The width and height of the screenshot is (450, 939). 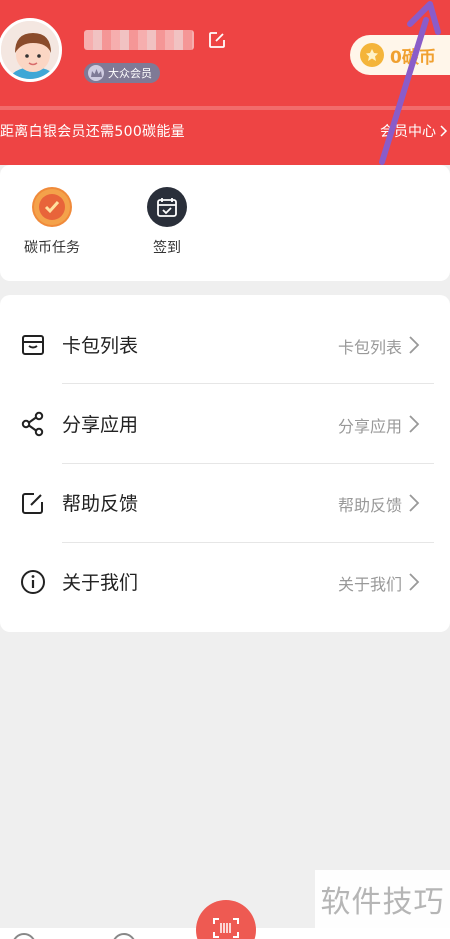 I want to click on watermark-text: 软件技巧, so click(x=382, y=899).